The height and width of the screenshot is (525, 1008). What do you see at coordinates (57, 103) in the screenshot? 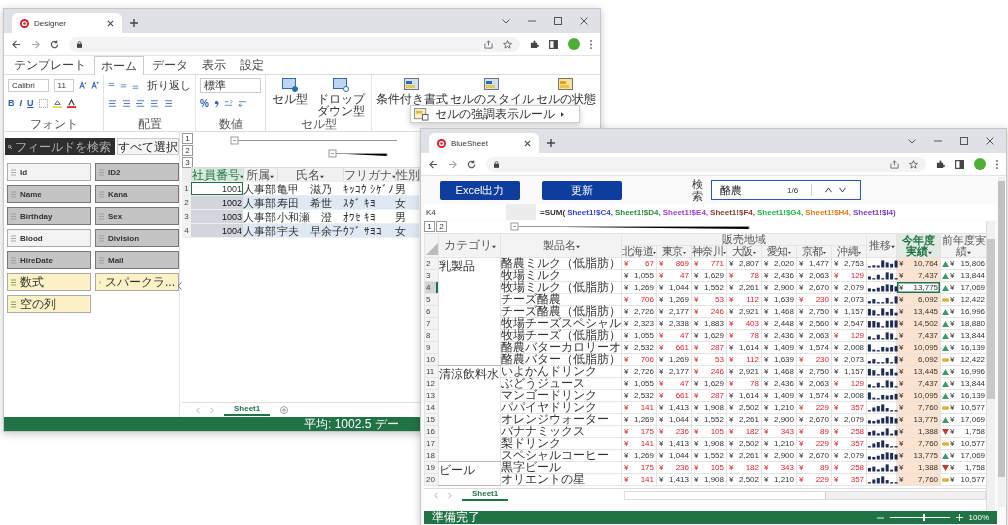
I see `fill-color-icon` at bounding box center [57, 103].